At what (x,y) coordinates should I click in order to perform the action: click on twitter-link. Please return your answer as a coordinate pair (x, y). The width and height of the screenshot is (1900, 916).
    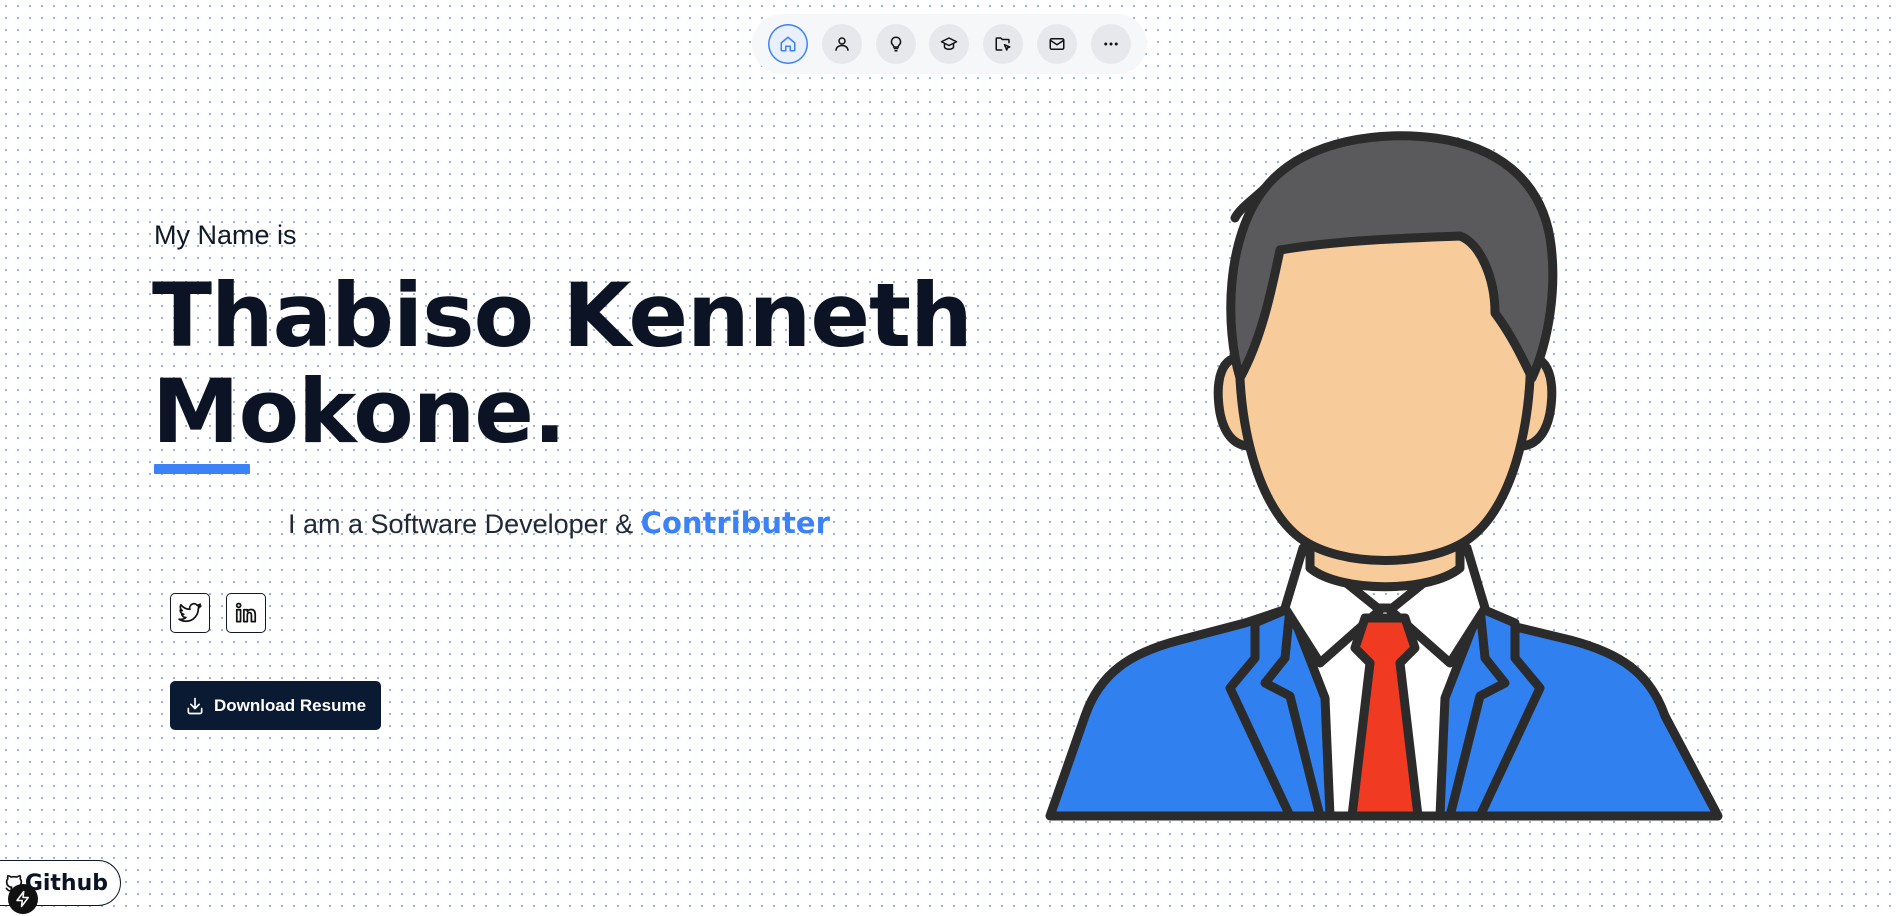
    Looking at the image, I should click on (190, 613).